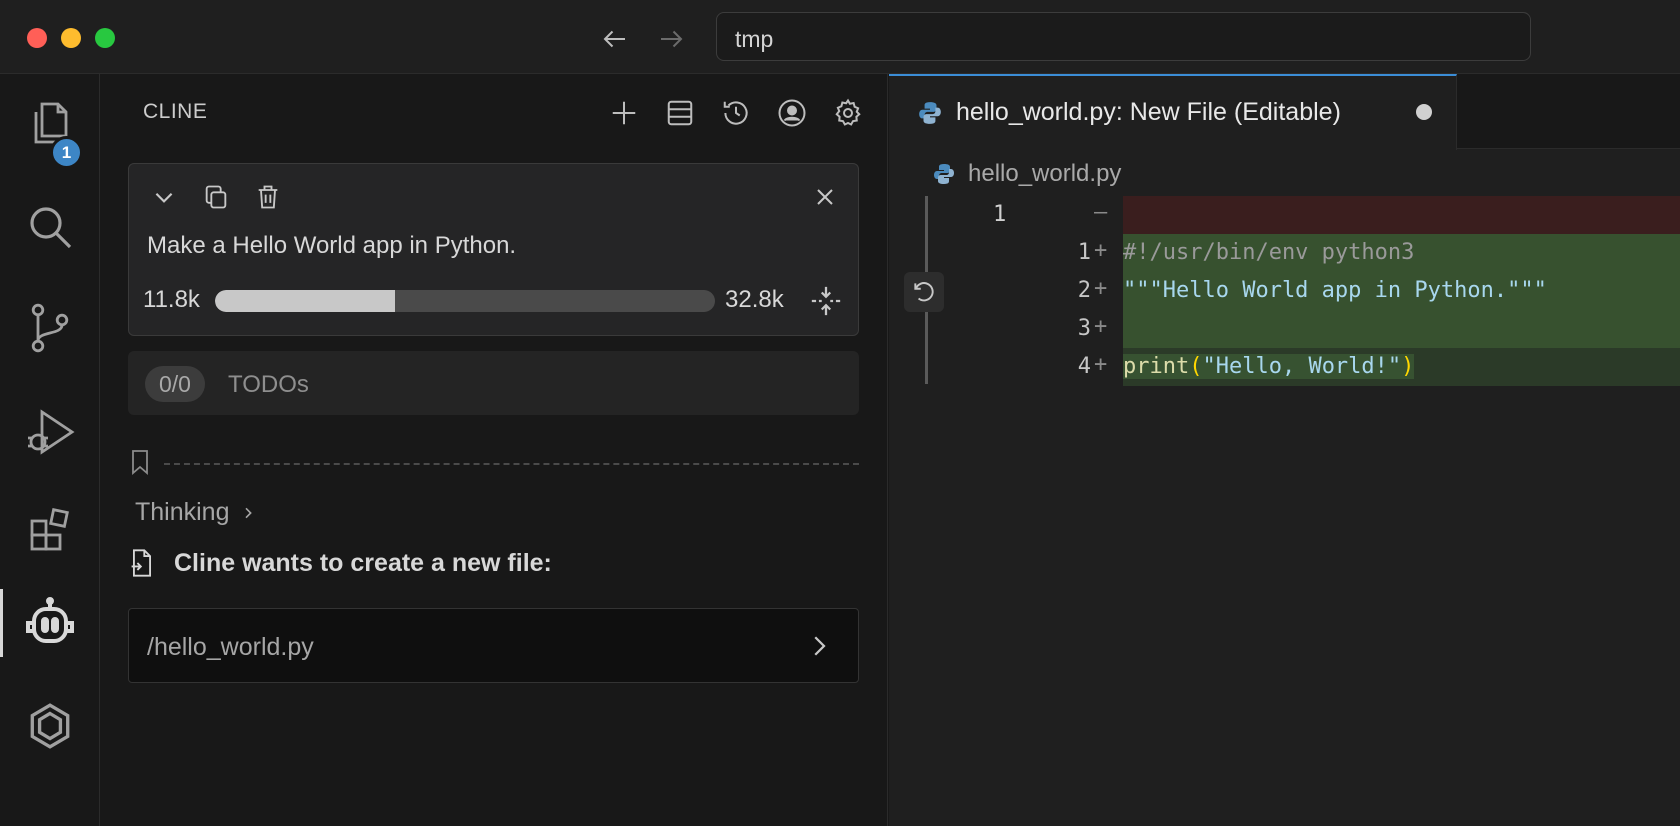  What do you see at coordinates (1424, 112) in the screenshot?
I see `unsaved-dot-icon` at bounding box center [1424, 112].